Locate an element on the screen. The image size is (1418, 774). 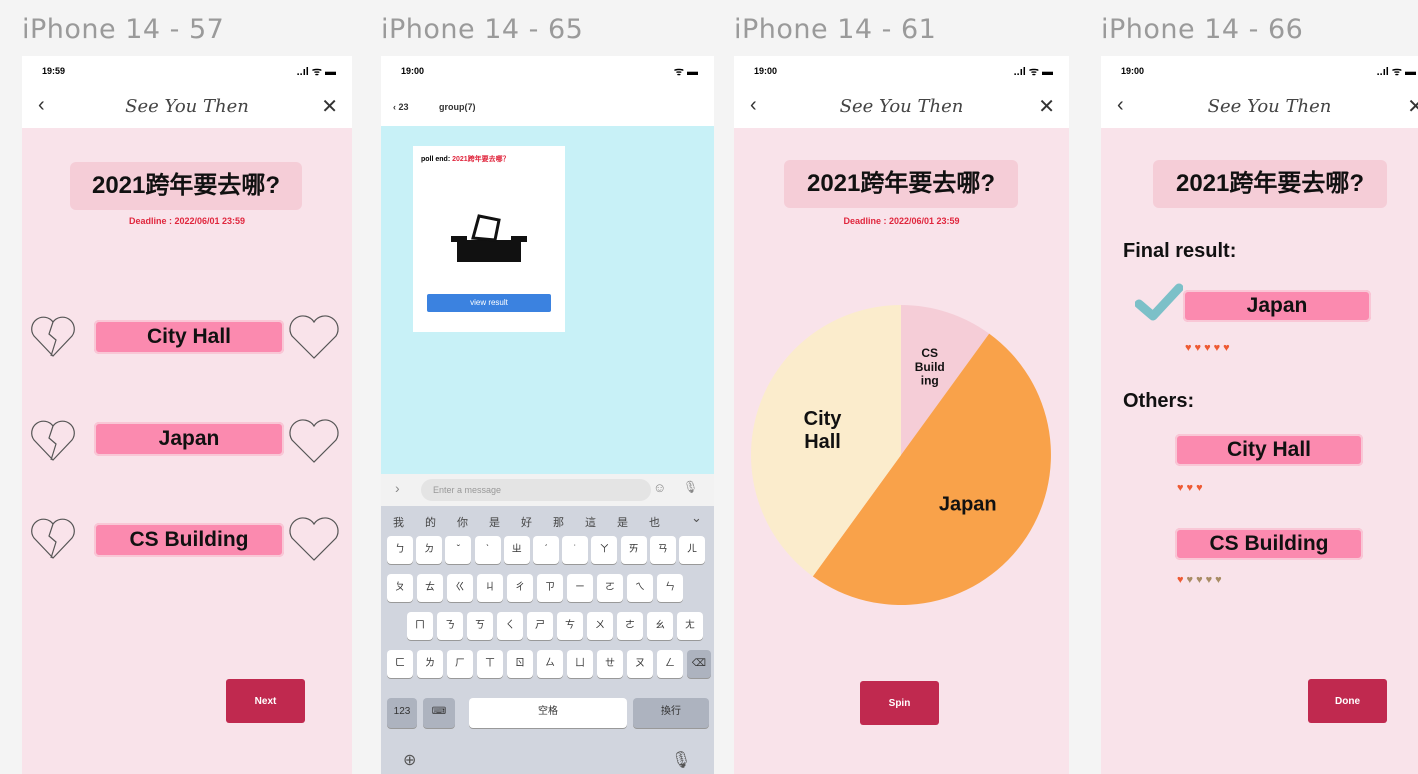
key: ㄓ is located at coordinates (516, 550).